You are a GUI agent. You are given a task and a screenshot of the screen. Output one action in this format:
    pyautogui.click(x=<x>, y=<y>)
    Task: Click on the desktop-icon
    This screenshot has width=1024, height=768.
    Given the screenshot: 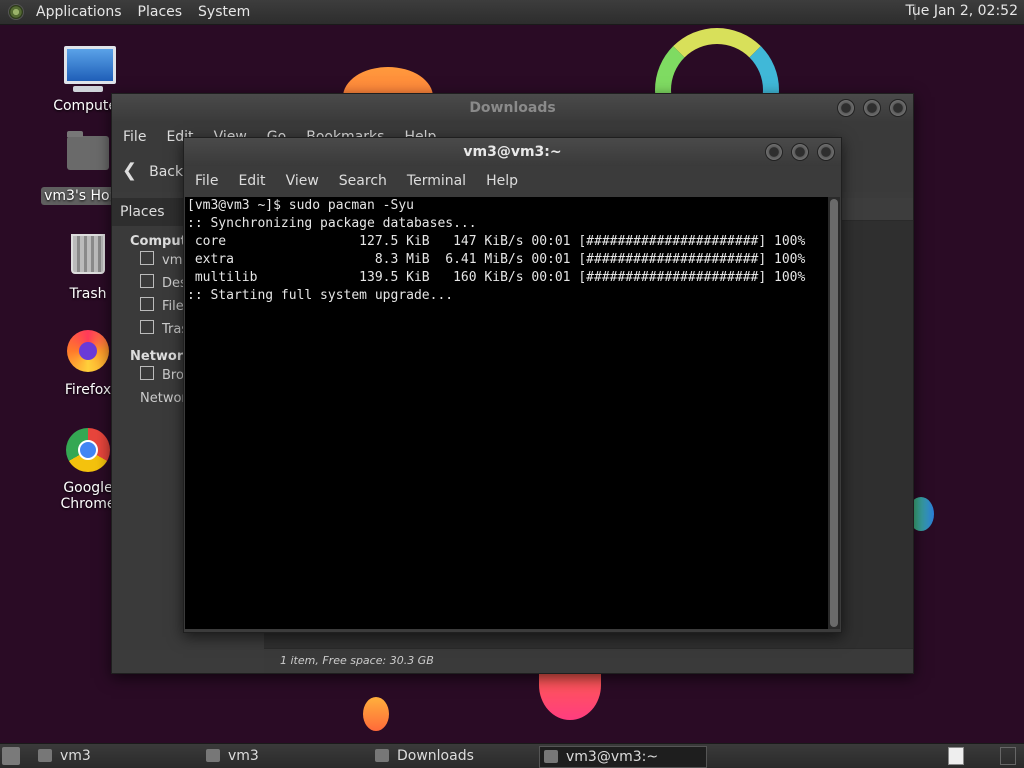 What is the action you would take?
    pyautogui.click(x=147, y=281)
    